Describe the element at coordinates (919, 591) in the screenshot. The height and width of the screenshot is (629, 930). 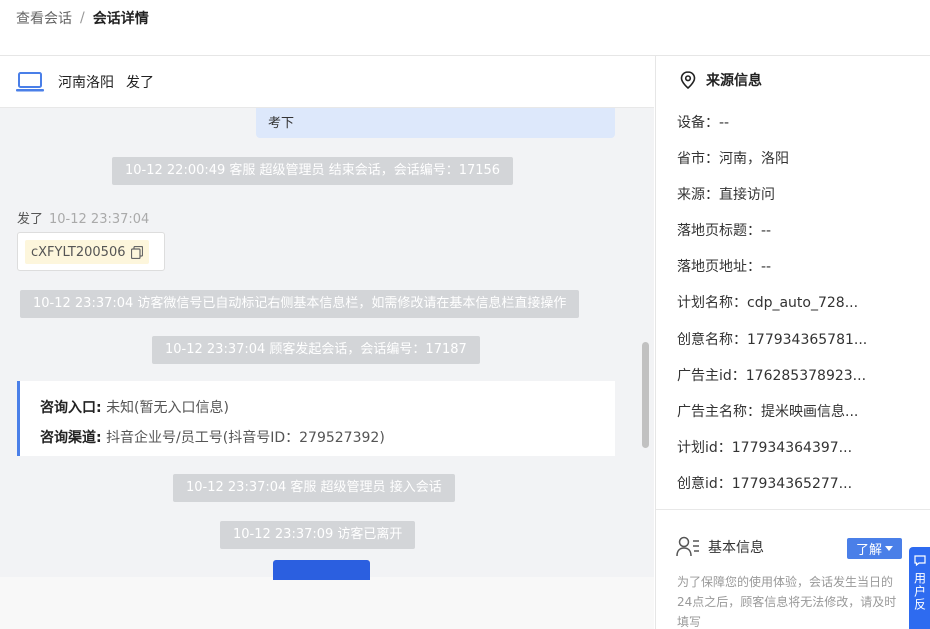
I see `feedback-widget-label: 用户反` at that location.